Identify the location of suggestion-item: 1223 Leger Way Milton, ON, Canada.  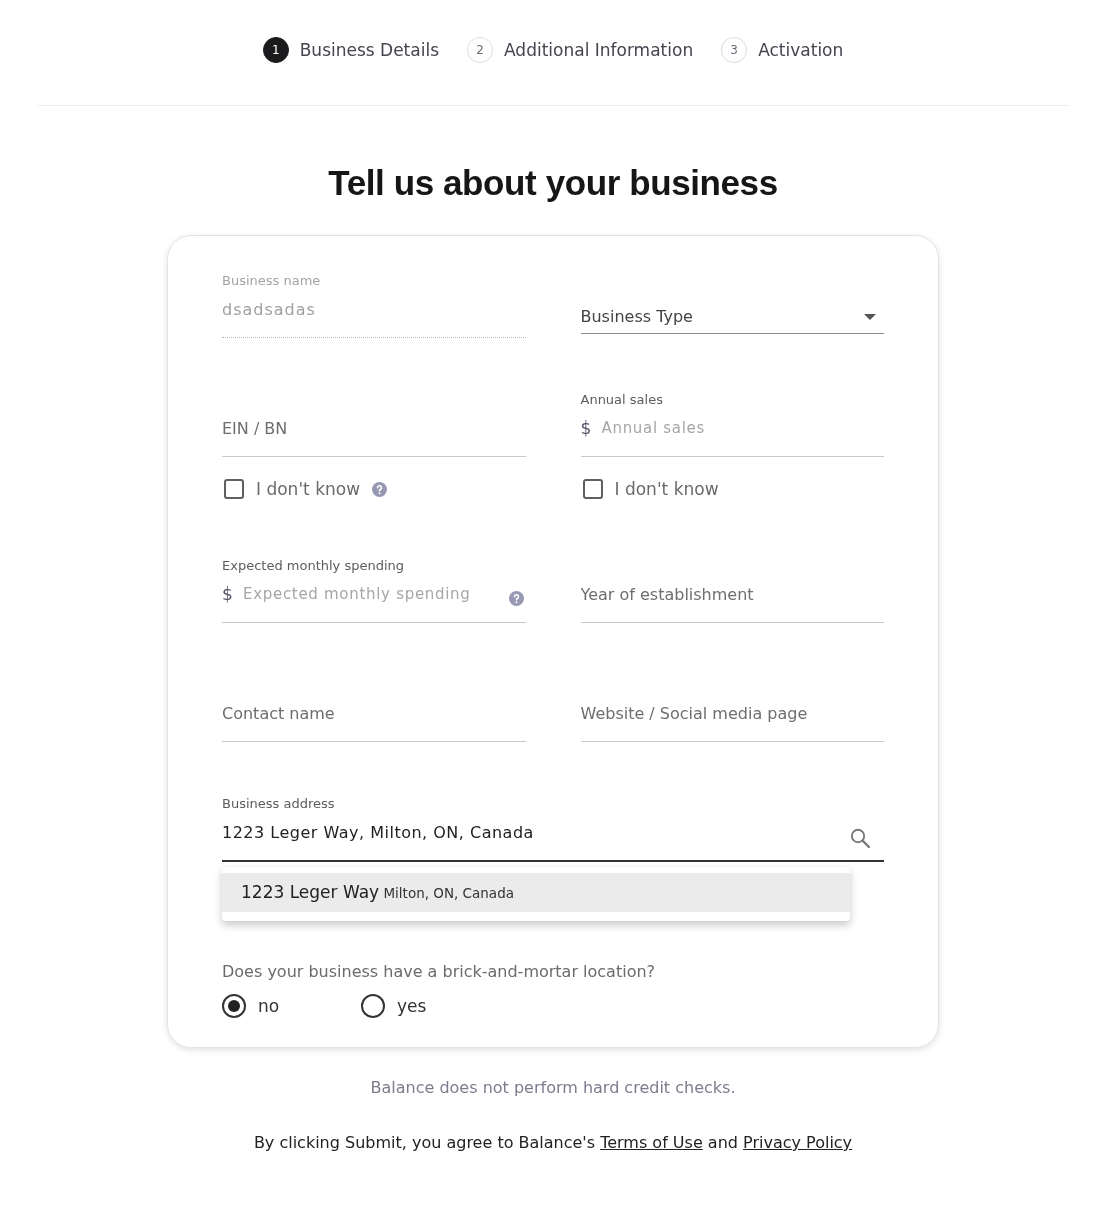
(536, 892).